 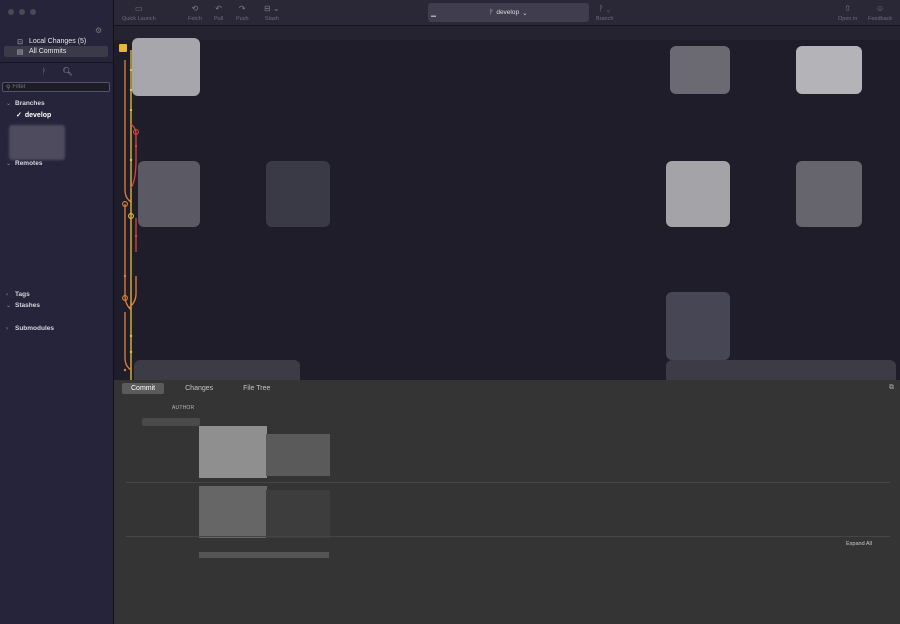 I want to click on branch-selector: ▬ ᚹ develop ⌄, so click(x=508, y=12).